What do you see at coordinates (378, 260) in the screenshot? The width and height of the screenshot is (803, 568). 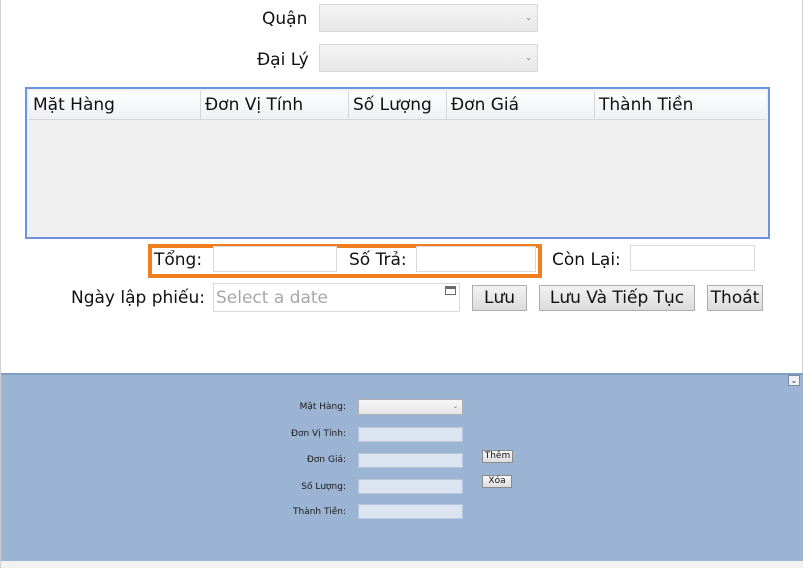 I see `sotra-label: Số Trả:` at bounding box center [378, 260].